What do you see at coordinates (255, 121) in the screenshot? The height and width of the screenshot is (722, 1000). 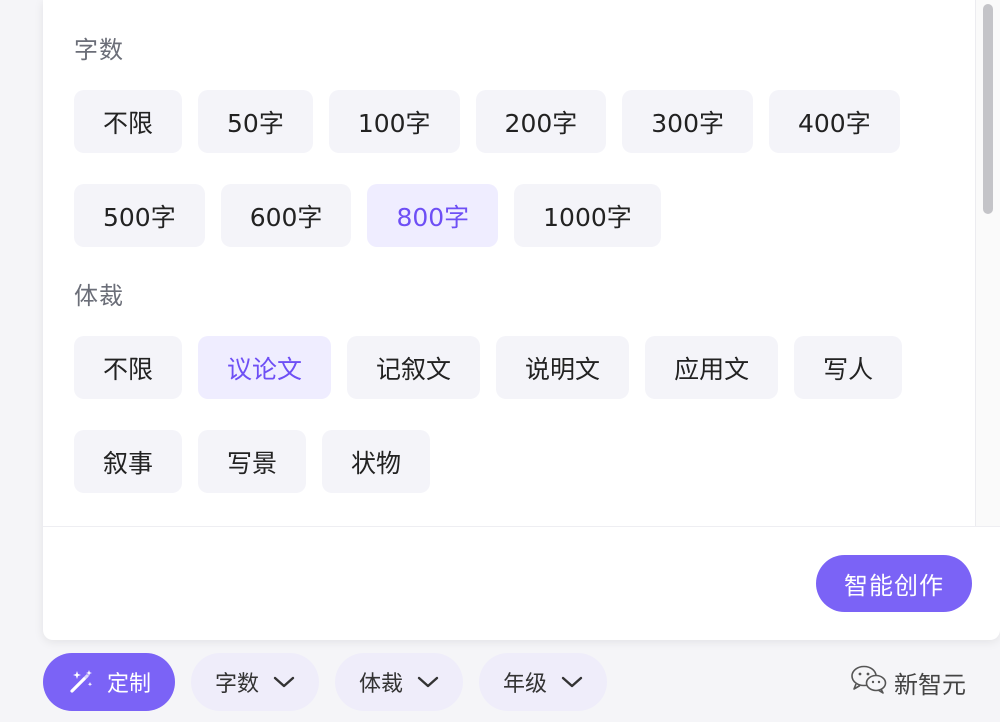 I see `word-count-option-50: 50字` at bounding box center [255, 121].